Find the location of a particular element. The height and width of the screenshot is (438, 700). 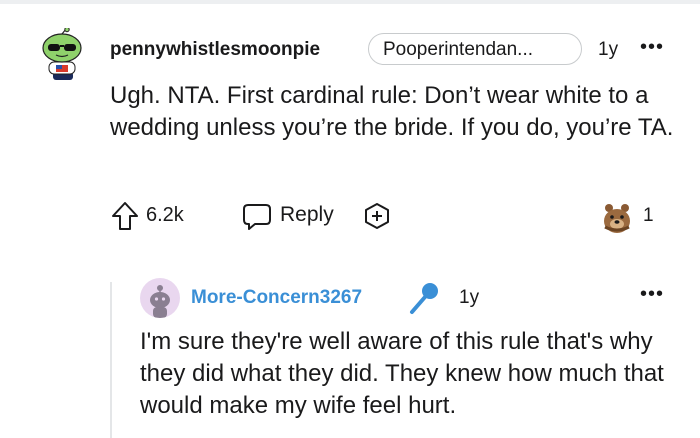

reply-button: Reply is located at coordinates (307, 215).